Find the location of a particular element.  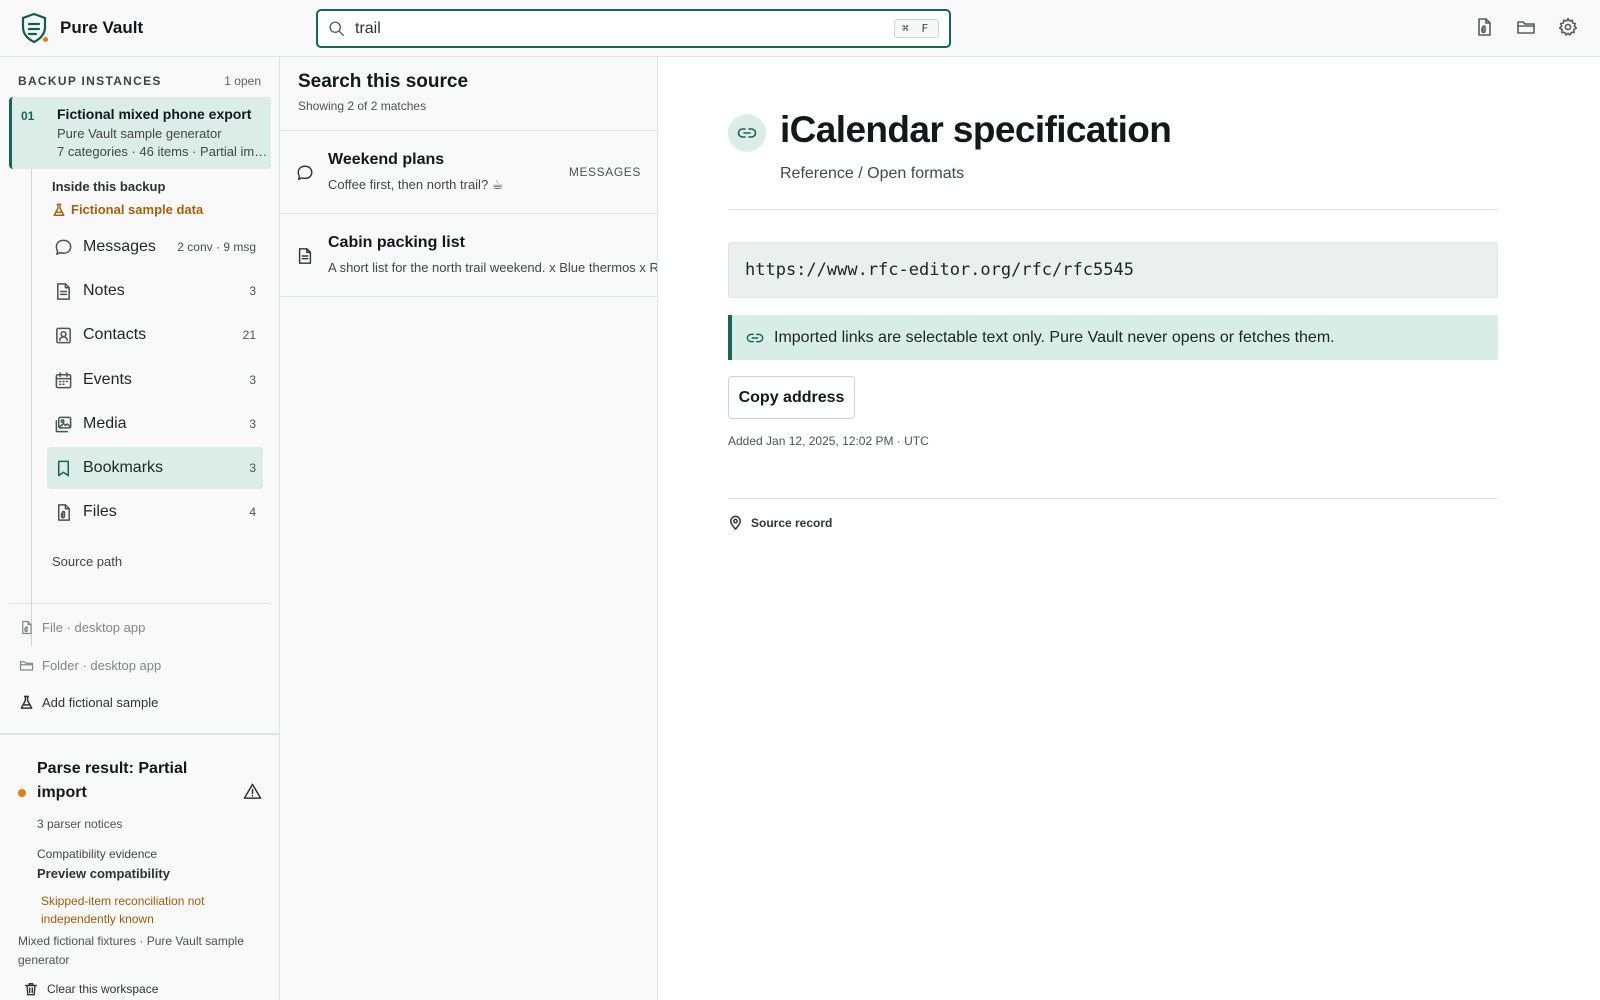

inside-backup-label: Inside this backup is located at coordinates (109, 186).